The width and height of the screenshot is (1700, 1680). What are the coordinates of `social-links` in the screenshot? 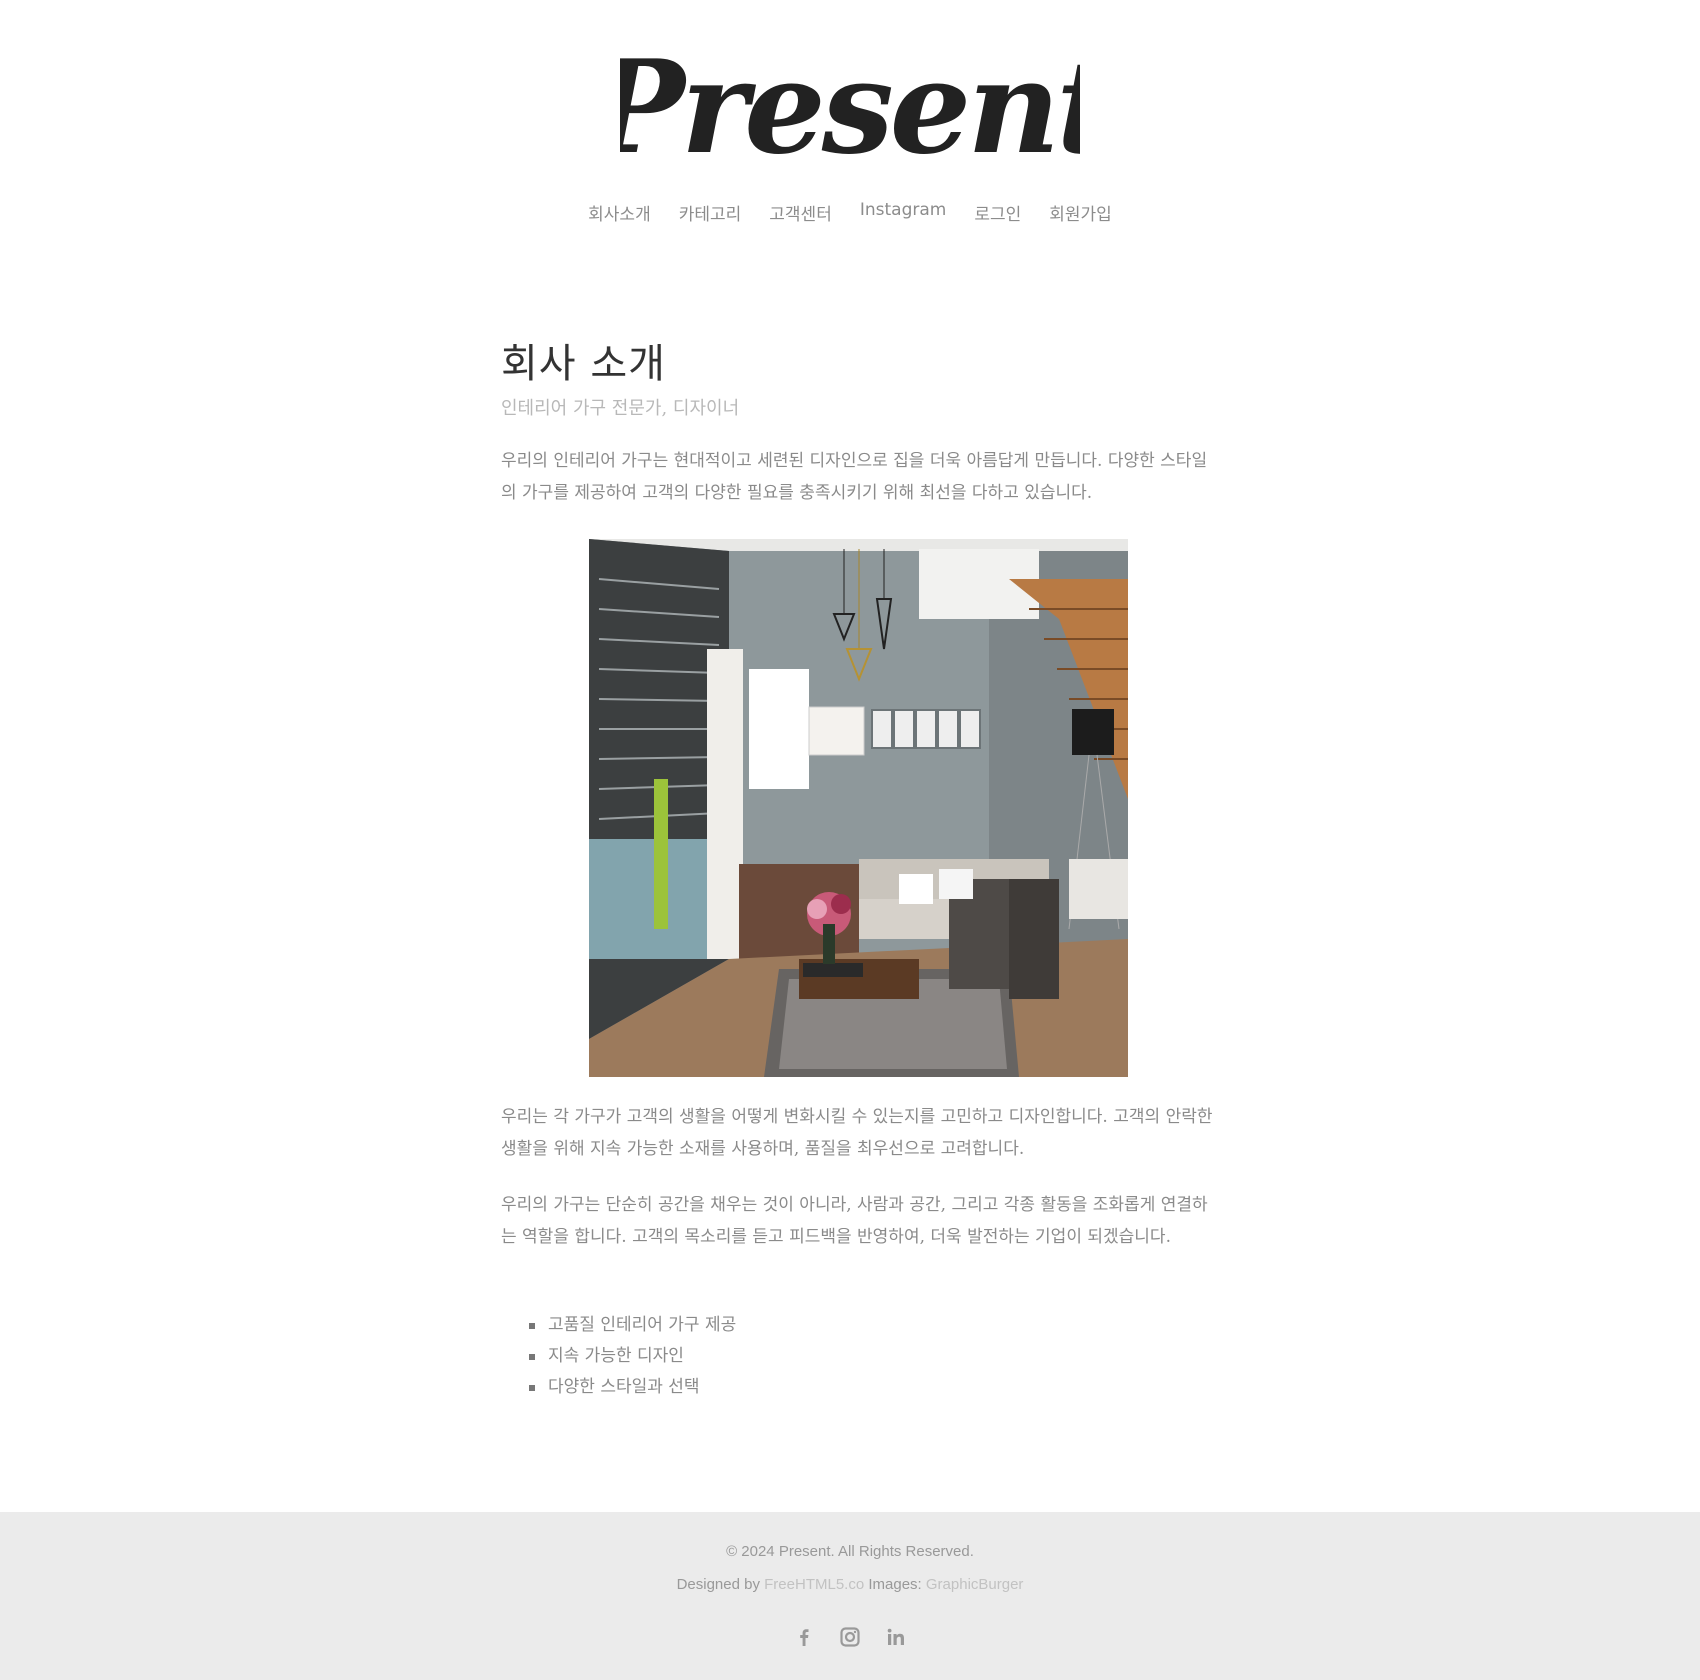 It's located at (850, 1637).